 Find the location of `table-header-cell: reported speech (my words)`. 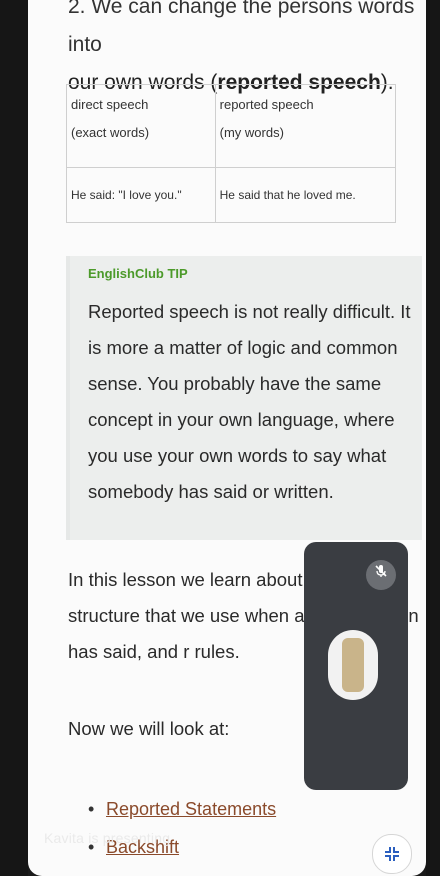

table-header-cell: reported speech (my words) is located at coordinates (305, 126).